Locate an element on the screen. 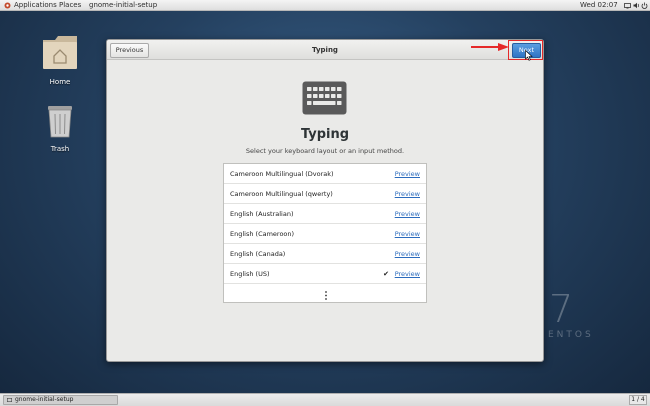 Image resolution: width=650 pixels, height=406 pixels. layout-row-selected: English (US) ✔ Preview is located at coordinates (325, 274).